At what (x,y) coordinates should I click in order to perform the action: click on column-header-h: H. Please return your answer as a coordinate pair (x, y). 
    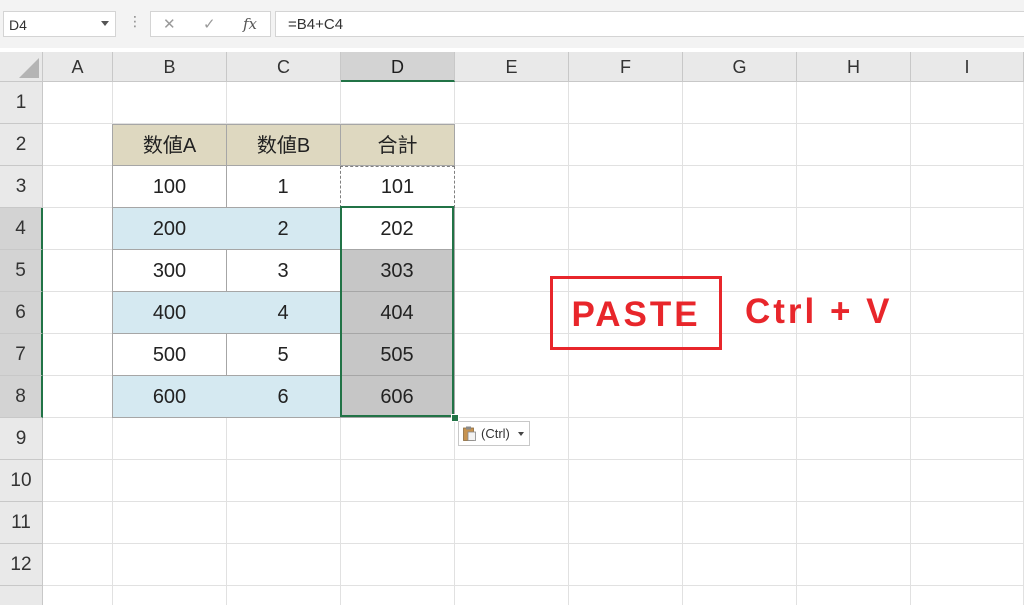
    Looking at the image, I should click on (854, 67).